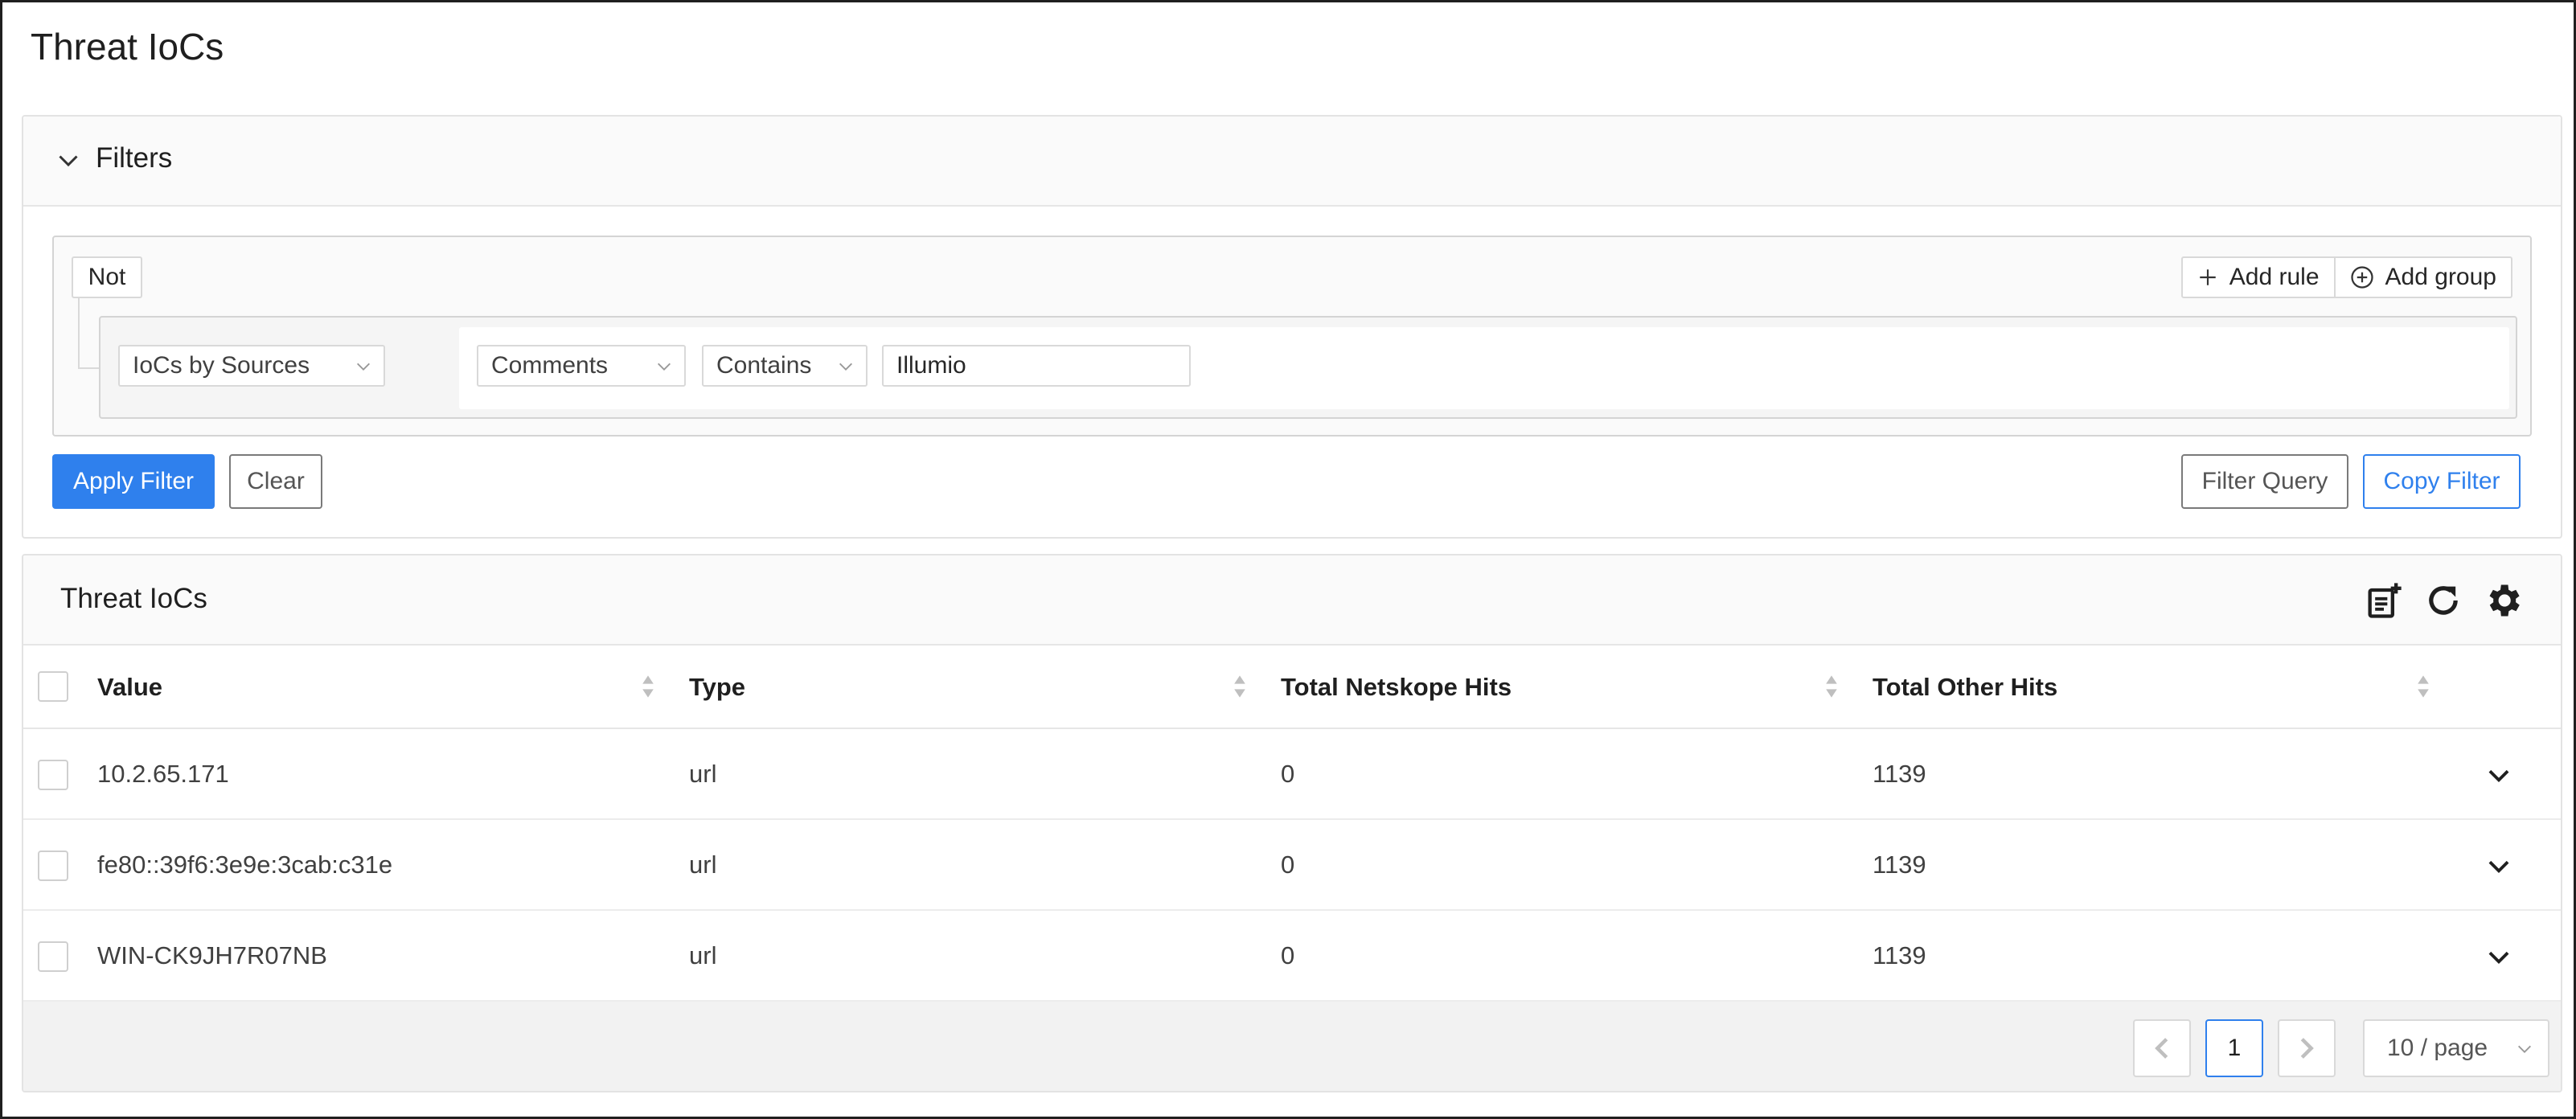 This screenshot has height=1119, width=2576. I want to click on plus-icon, so click(2208, 277).